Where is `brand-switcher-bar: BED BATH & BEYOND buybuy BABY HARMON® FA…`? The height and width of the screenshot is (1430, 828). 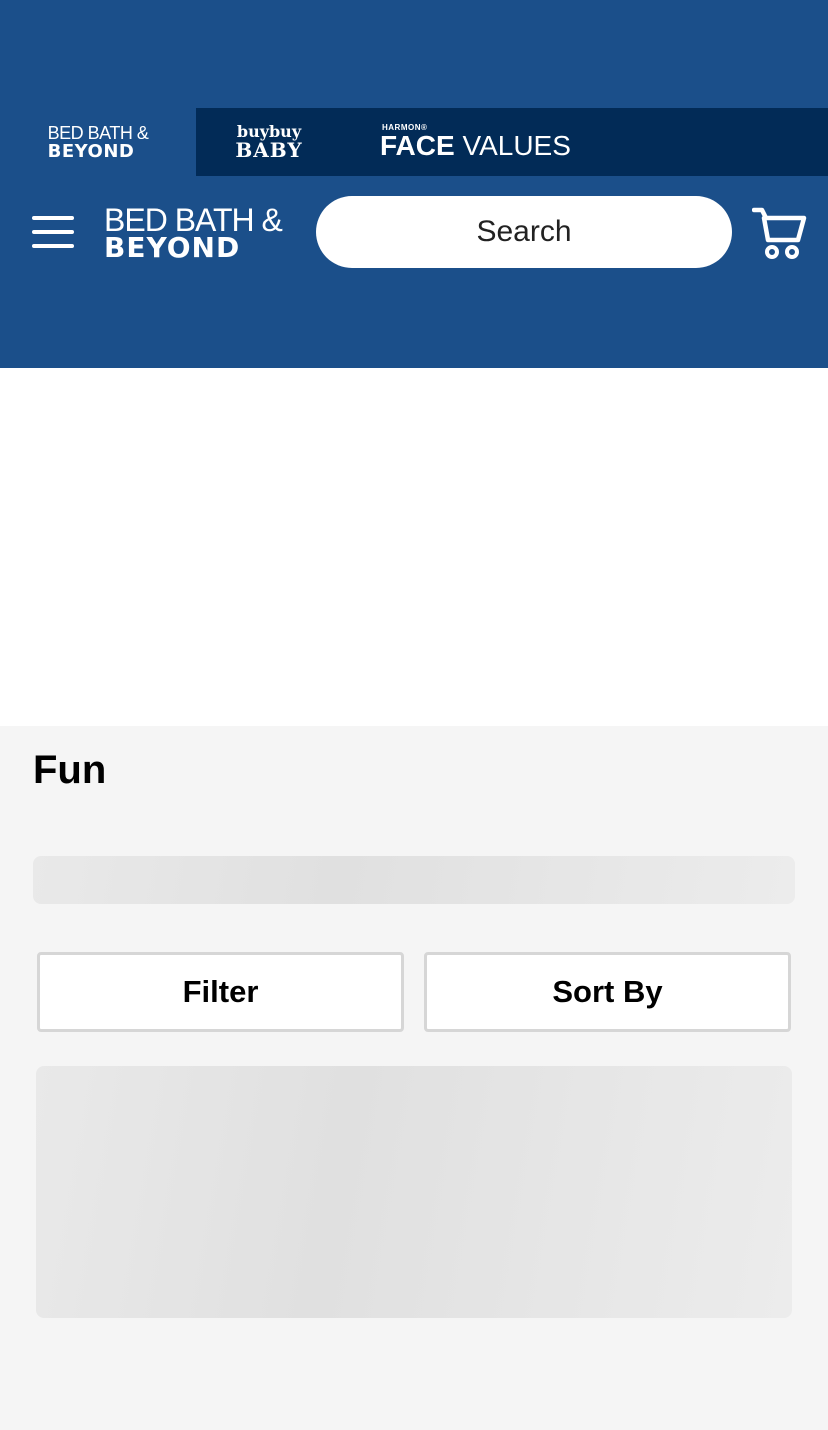
brand-switcher-bar: BED BATH & BEYOND buybuy BABY HARMON® FA… is located at coordinates (414, 142).